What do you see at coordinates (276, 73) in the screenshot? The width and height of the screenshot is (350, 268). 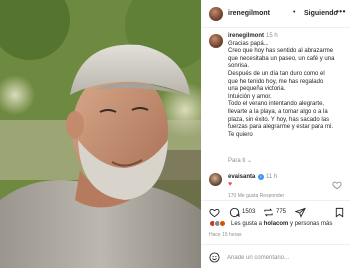 I see `caption-line: Después de un día tan duro como el` at bounding box center [276, 73].